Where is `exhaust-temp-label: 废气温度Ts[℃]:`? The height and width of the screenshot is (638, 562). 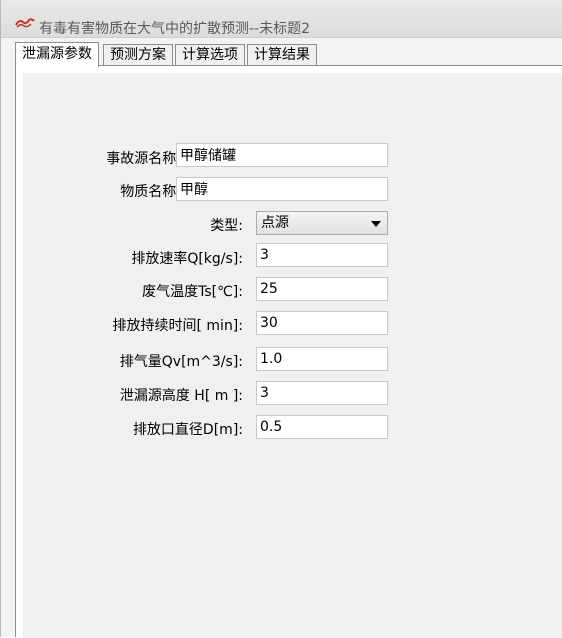
exhaust-temp-label: 废气温度Ts[℃]: is located at coordinates (192, 292).